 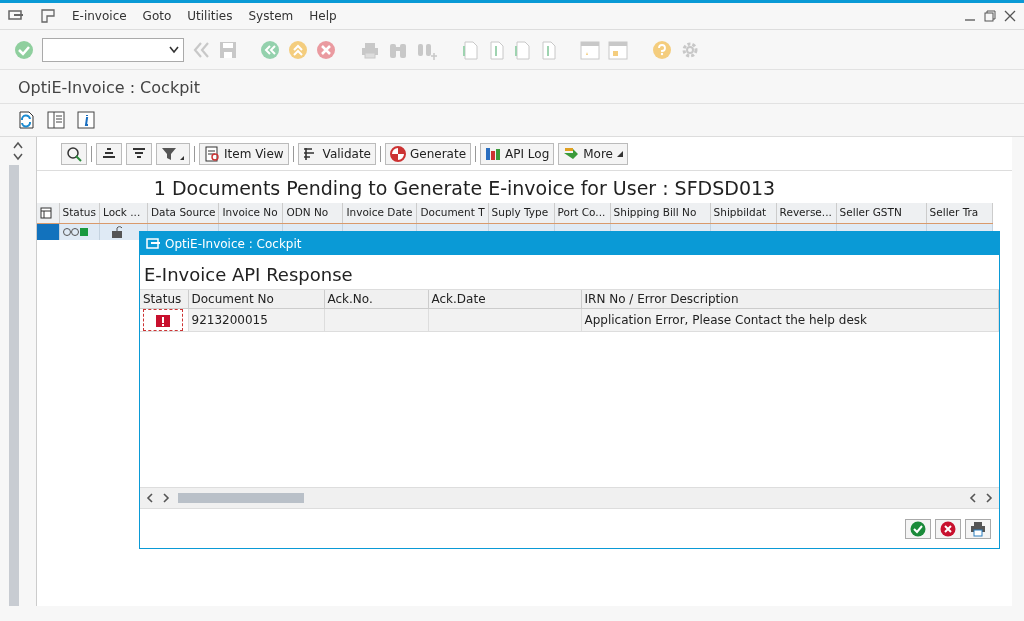 What do you see at coordinates (248, 274) in the screenshot?
I see `dialog-heading: E-Invoice API Response` at bounding box center [248, 274].